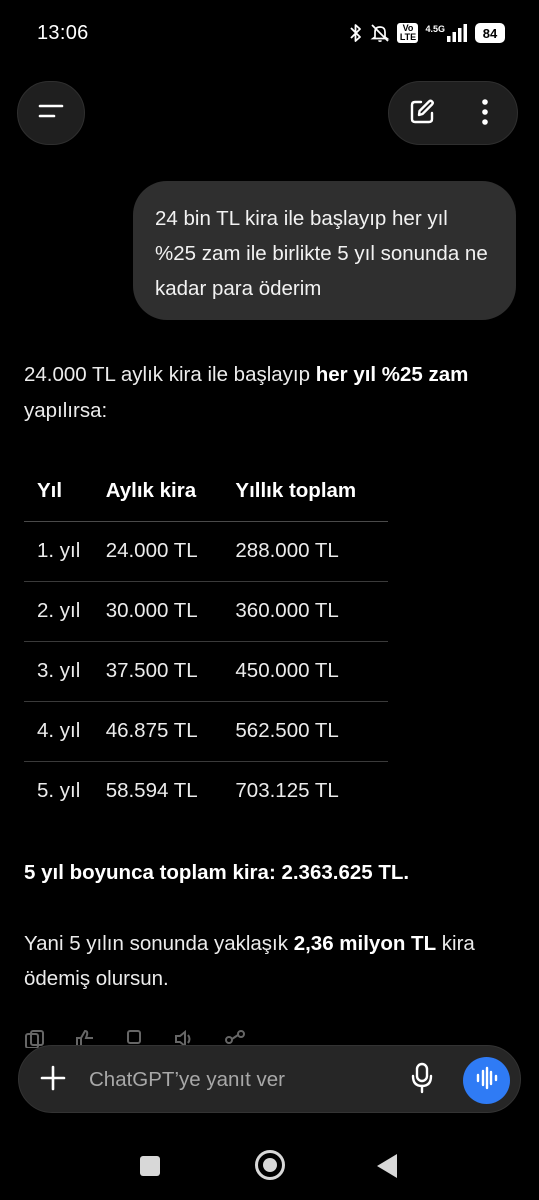  Describe the element at coordinates (239, 1080) in the screenshot. I see `message-input` at that location.